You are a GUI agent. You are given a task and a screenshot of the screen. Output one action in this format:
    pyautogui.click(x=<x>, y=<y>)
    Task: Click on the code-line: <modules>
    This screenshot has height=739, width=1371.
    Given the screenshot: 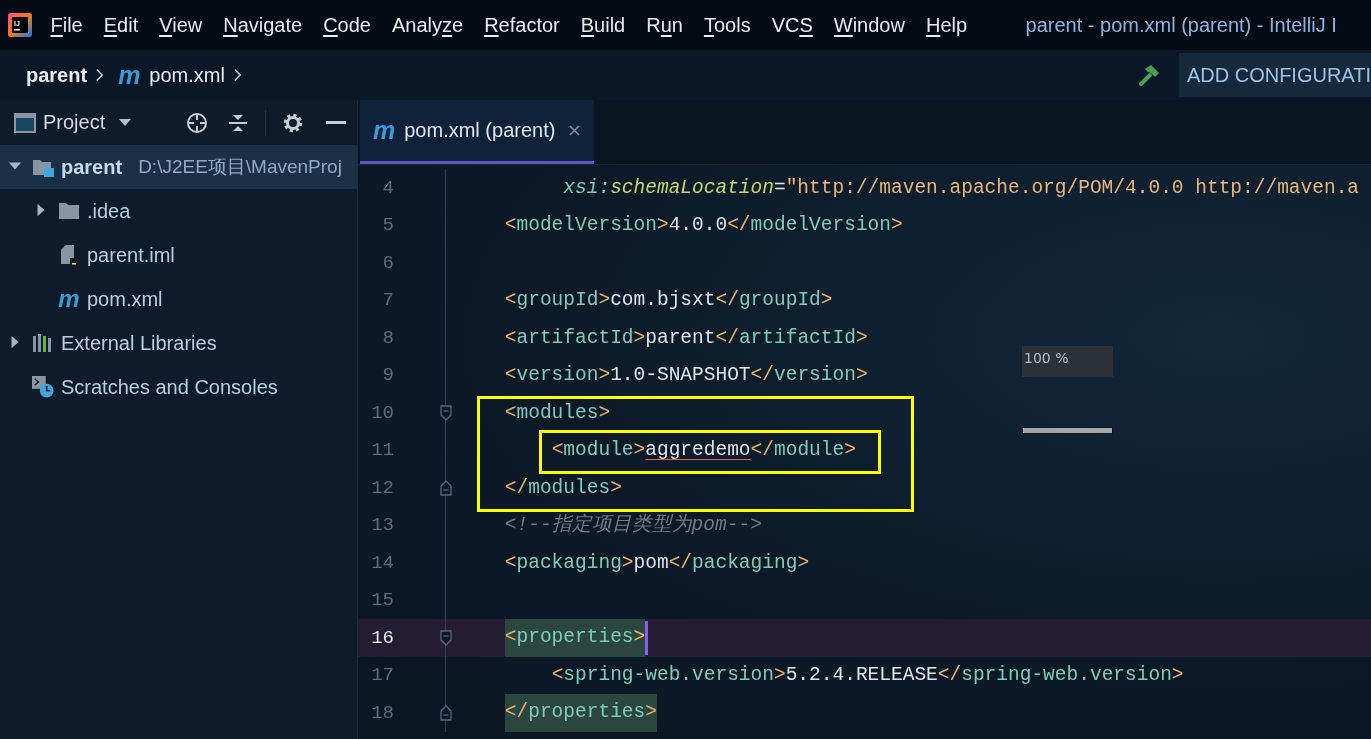 What is the action you would take?
    pyautogui.click(x=557, y=412)
    